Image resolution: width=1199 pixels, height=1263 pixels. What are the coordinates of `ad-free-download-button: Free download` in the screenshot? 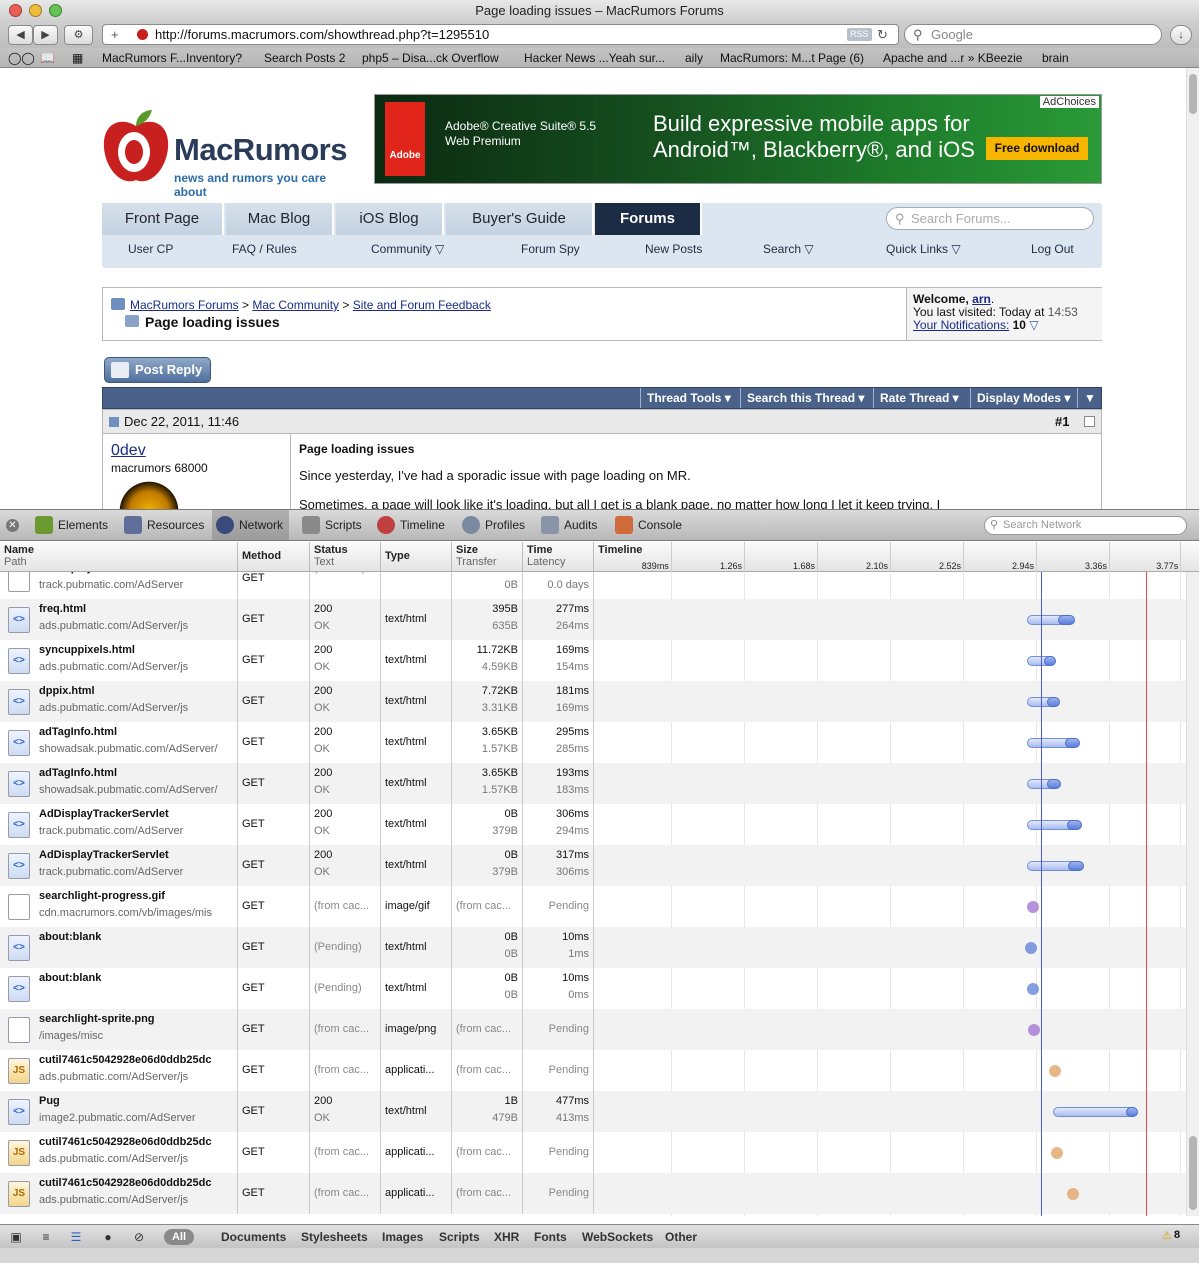 It's located at (1037, 148).